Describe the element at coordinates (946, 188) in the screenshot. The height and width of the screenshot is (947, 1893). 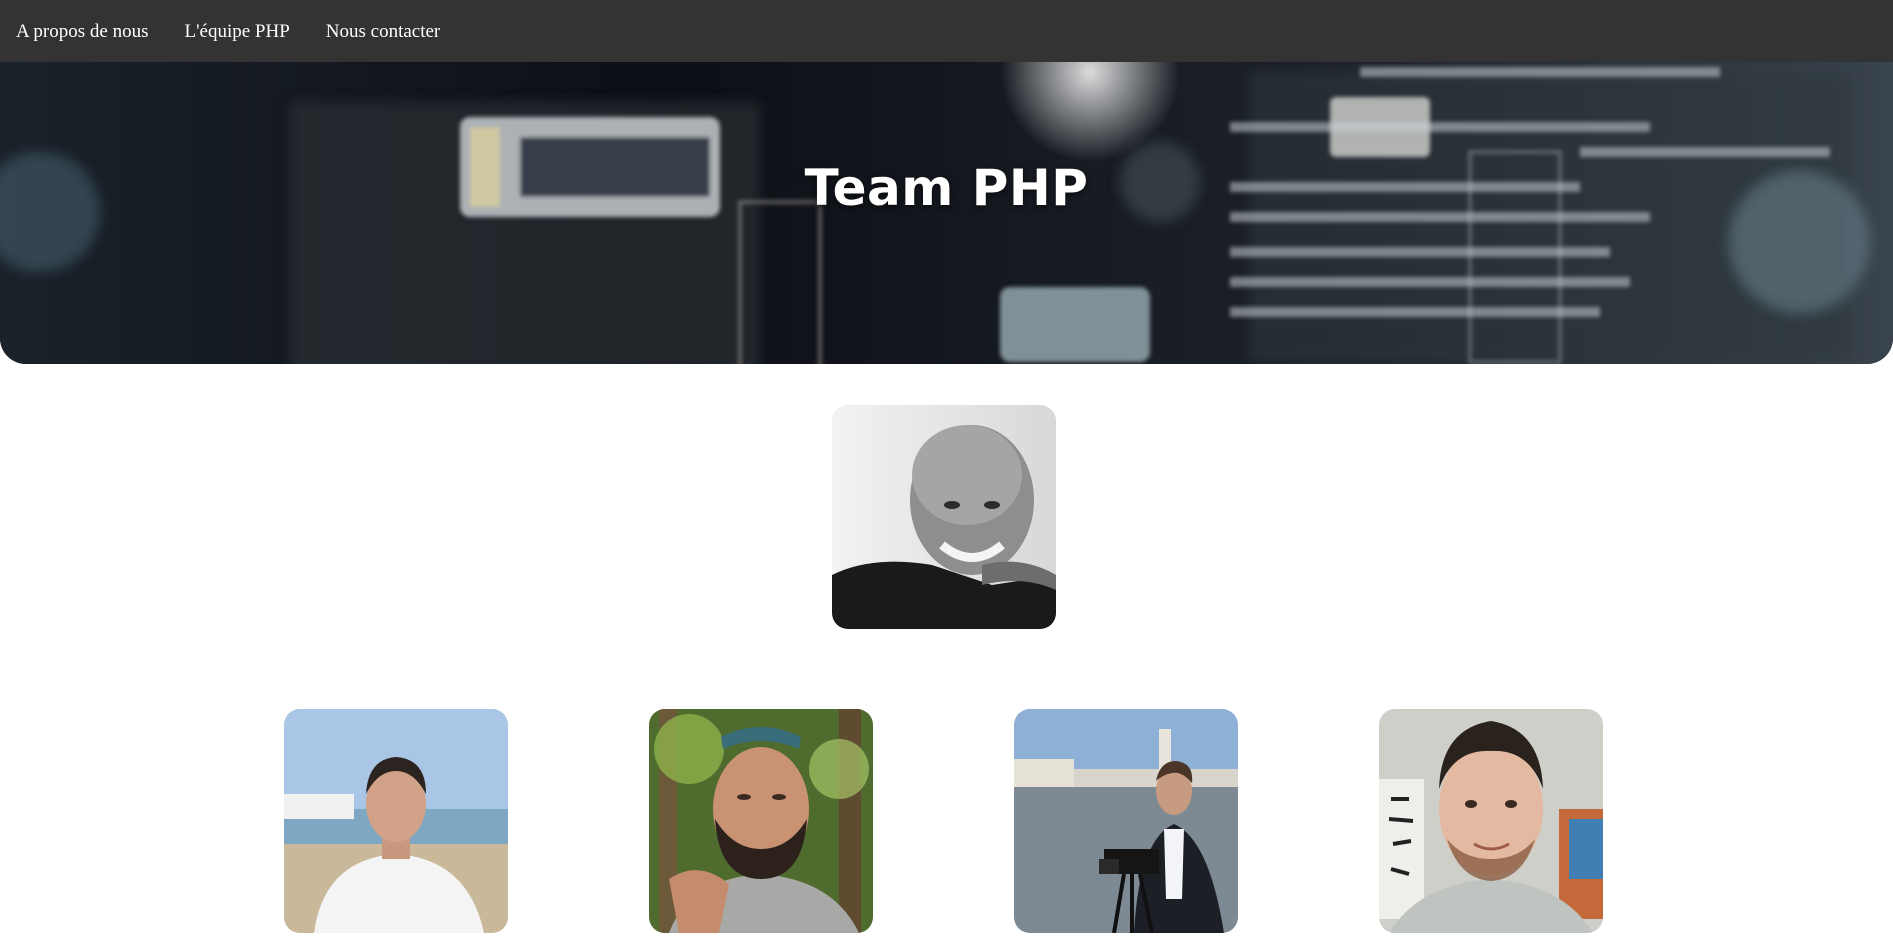
I see `hero-title: Team PHP` at that location.